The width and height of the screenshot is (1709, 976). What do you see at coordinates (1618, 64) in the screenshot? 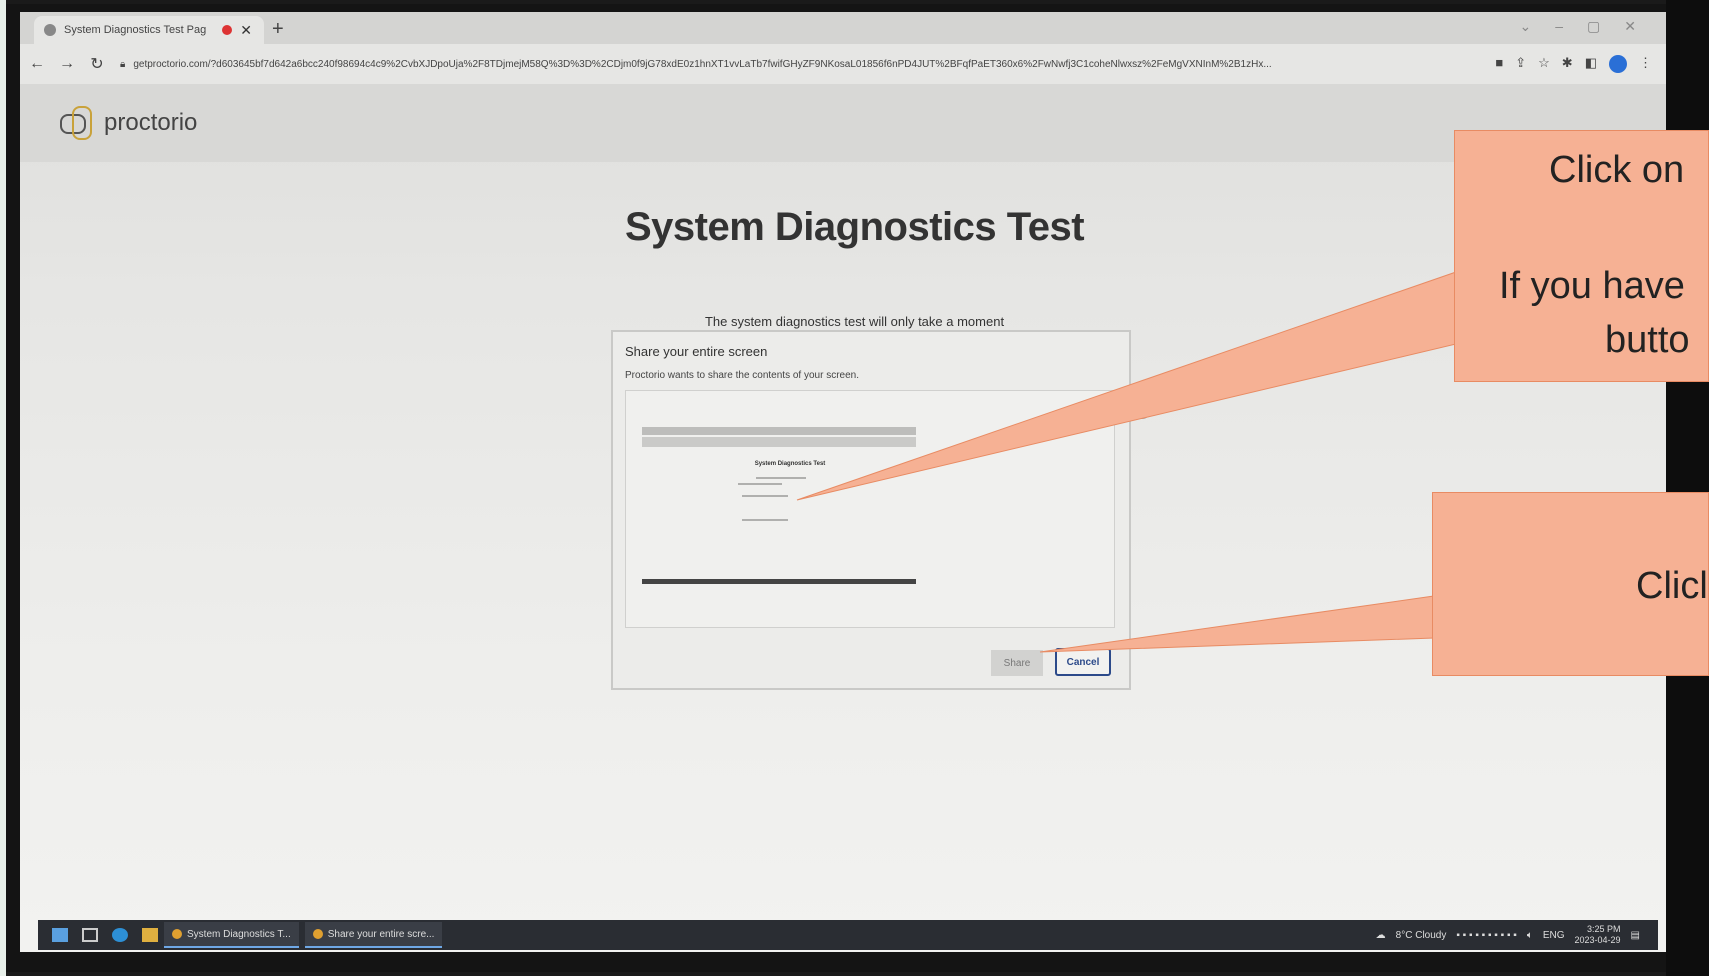
I see `profile-avatar` at bounding box center [1618, 64].